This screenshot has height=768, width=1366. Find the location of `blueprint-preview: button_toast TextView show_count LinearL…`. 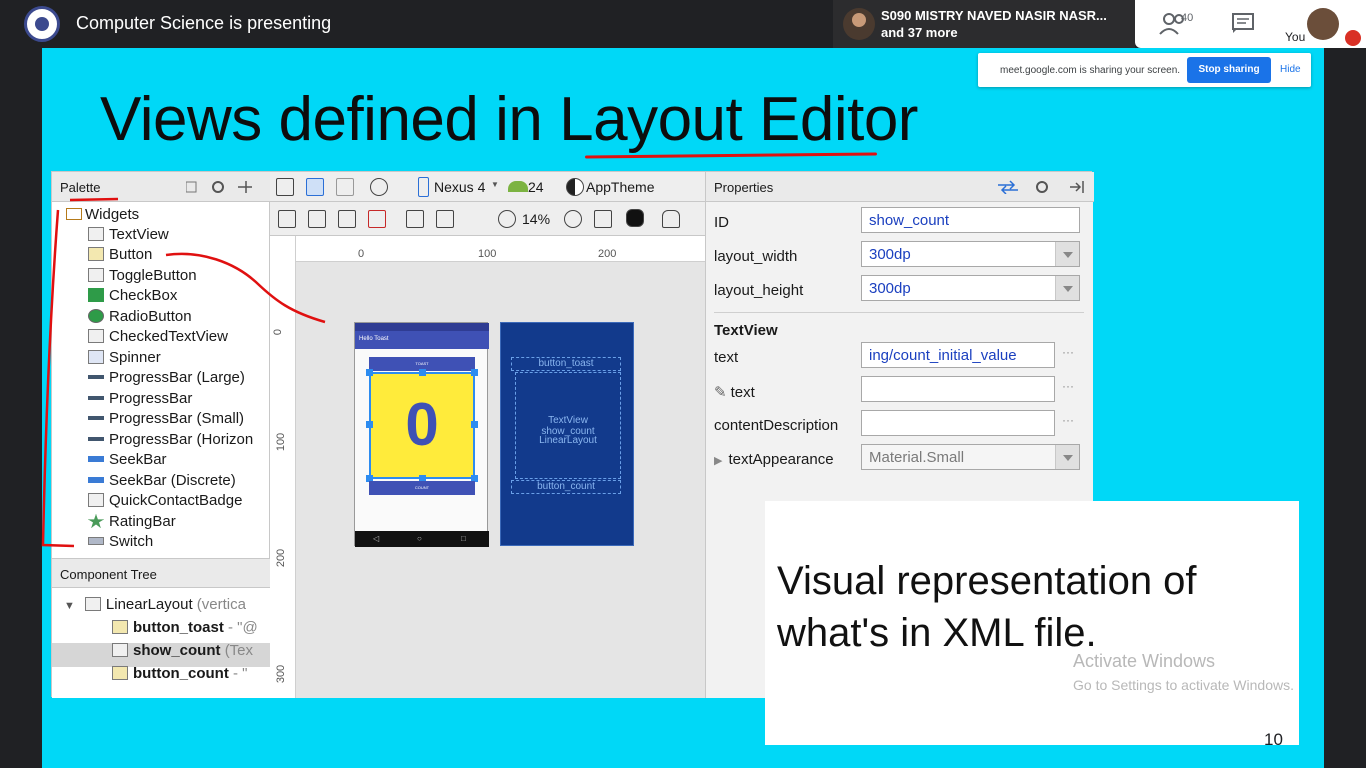

blueprint-preview: button_toast TextView show_count LinearL… is located at coordinates (567, 434).